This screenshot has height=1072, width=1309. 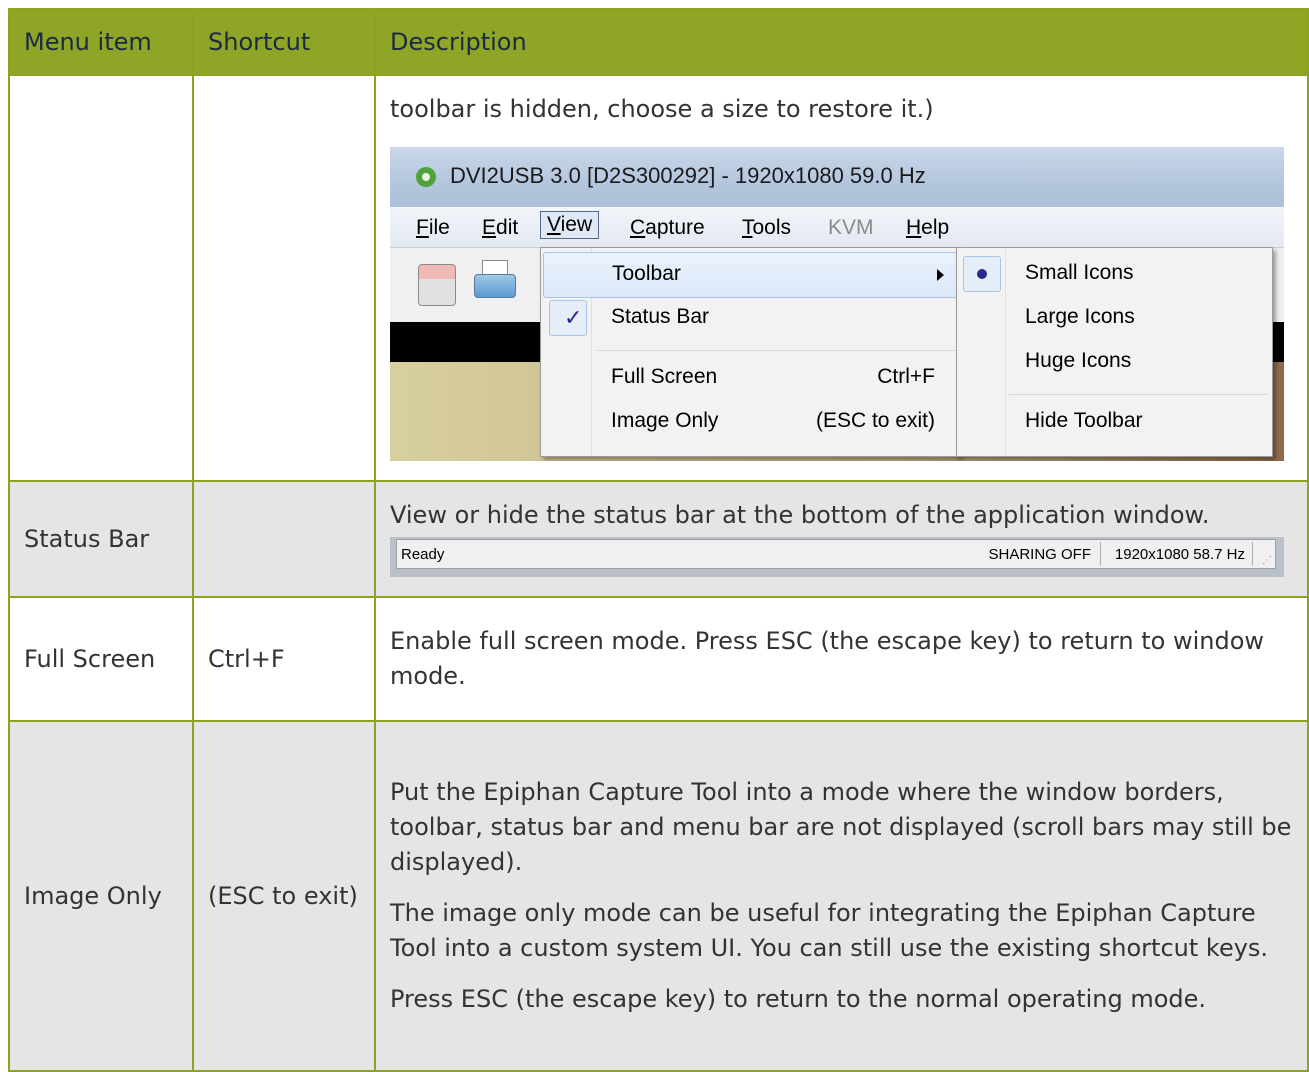 I want to click on submenu-huge-icons: Huge Icons, so click(x=1114, y=362).